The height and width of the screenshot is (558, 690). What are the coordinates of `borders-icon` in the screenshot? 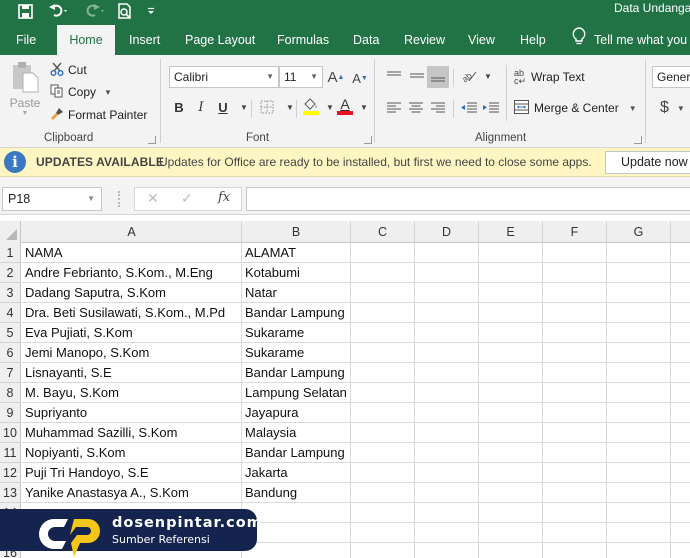 It's located at (267, 107).